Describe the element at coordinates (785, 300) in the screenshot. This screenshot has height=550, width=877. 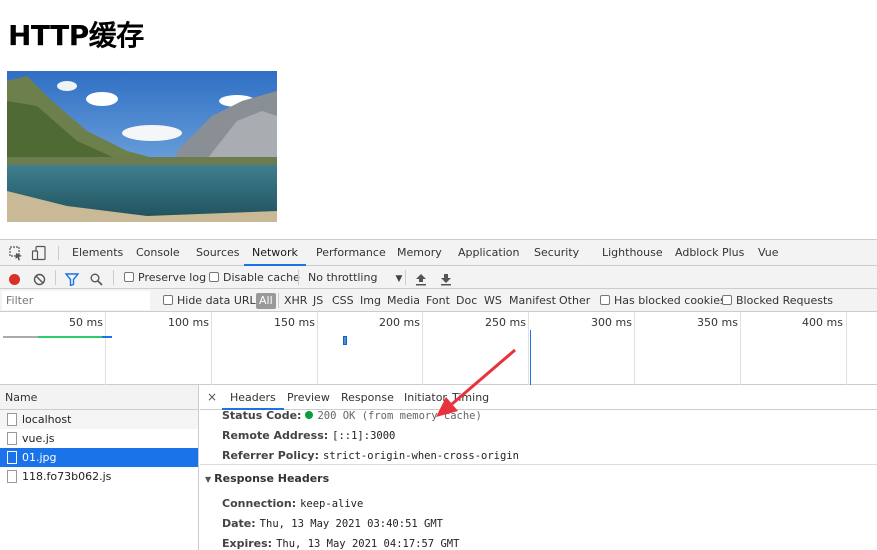
I see `blocked-requests-label: Blocked Requests` at that location.